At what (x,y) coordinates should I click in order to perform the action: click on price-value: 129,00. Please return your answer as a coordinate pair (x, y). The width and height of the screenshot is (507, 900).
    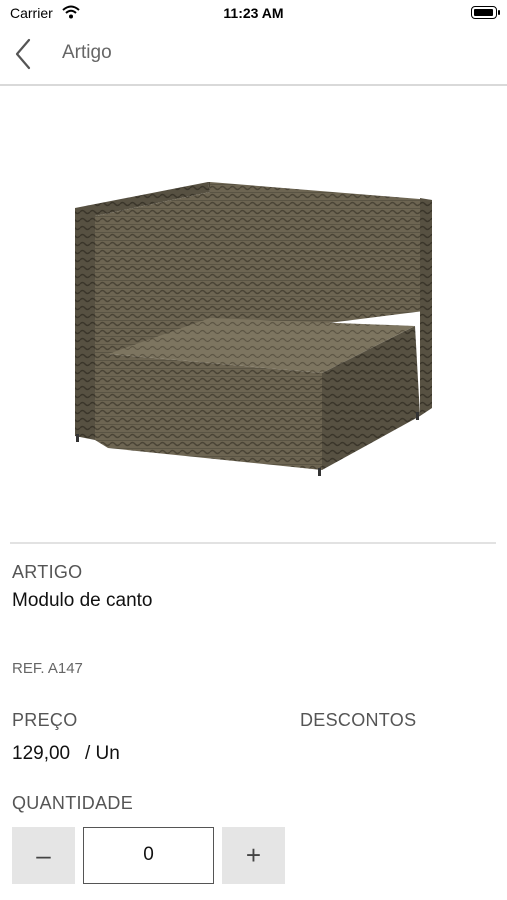
    Looking at the image, I should click on (41, 753).